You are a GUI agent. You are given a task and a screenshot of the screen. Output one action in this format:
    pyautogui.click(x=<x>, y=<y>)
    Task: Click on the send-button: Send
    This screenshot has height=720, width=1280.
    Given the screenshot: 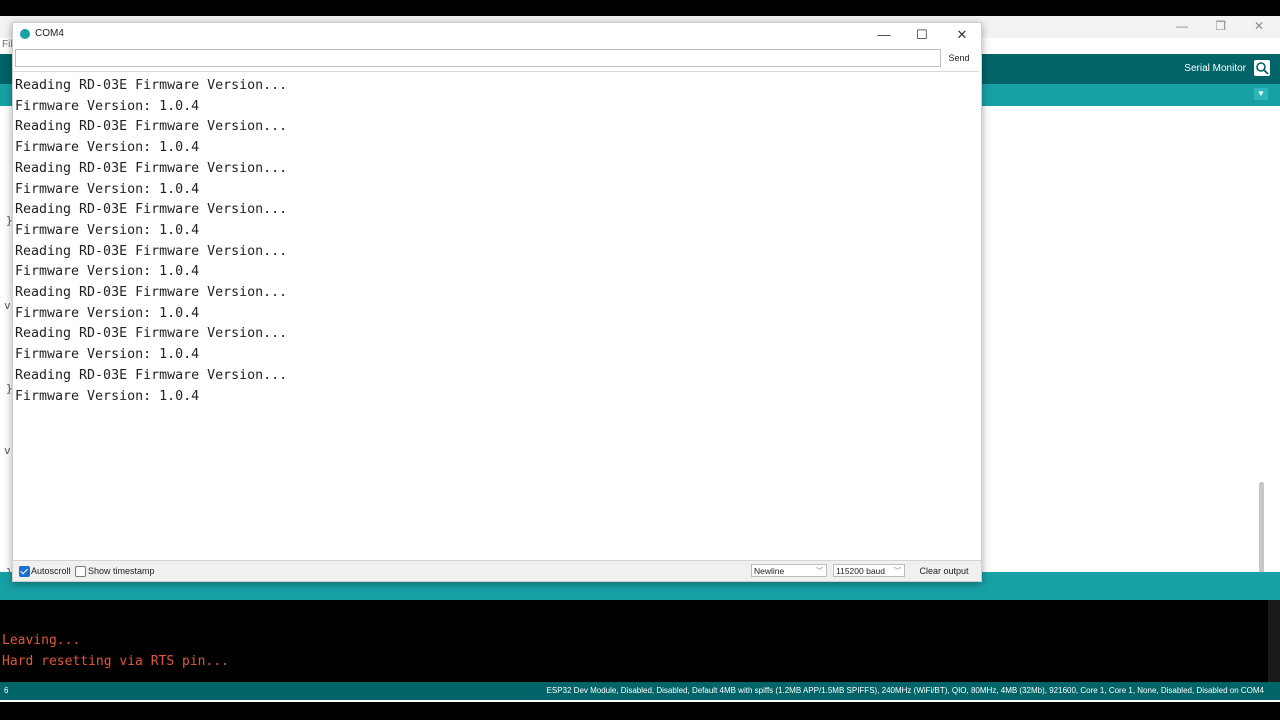 What is the action you would take?
    pyautogui.click(x=959, y=58)
    